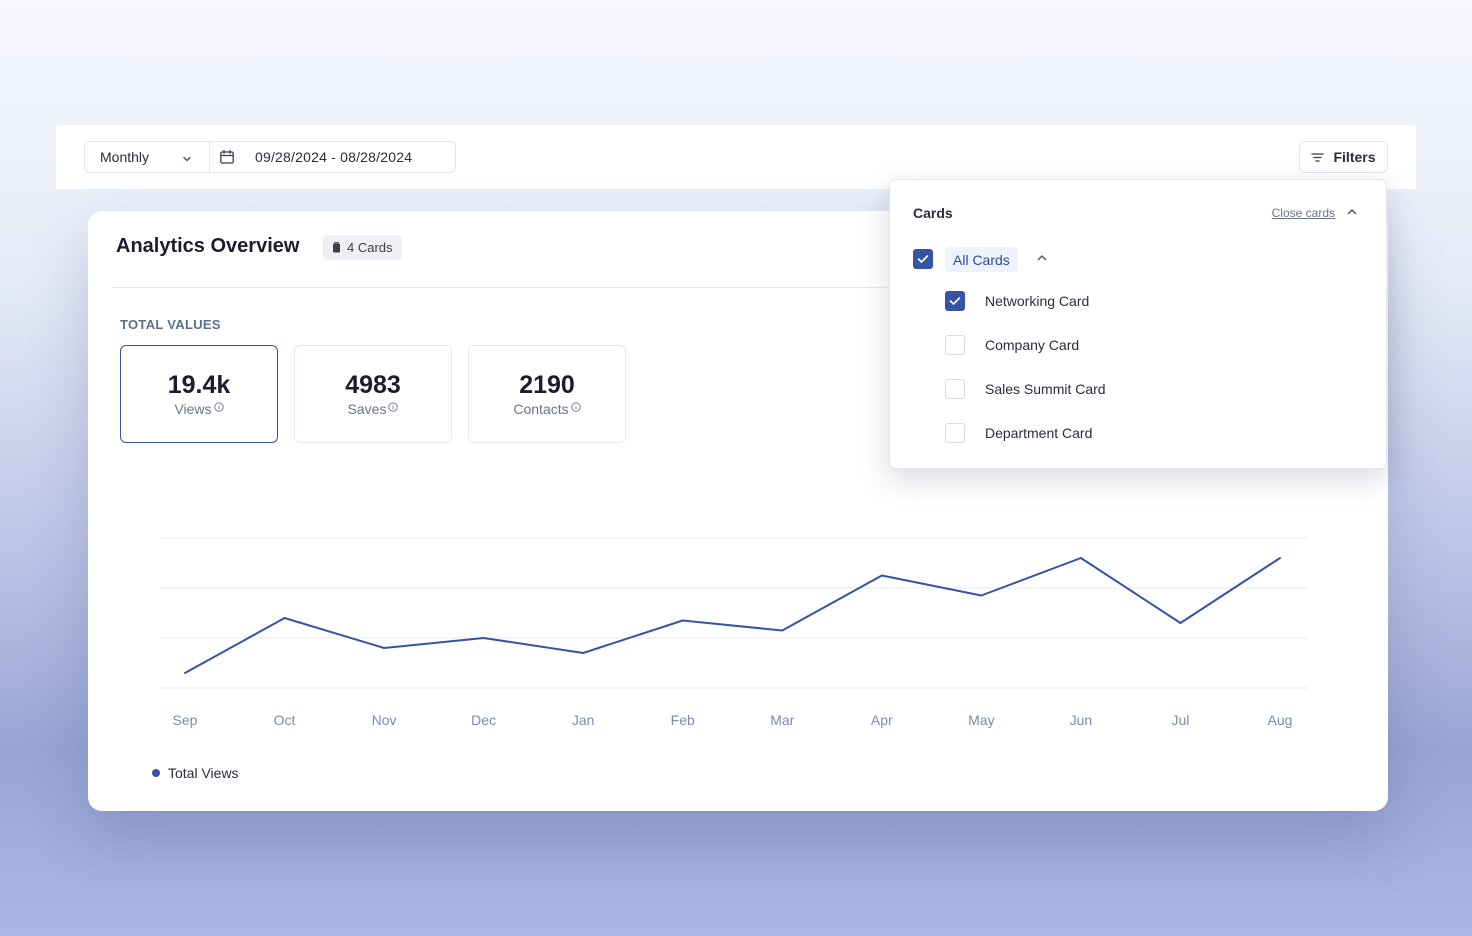  I want to click on date-range-picker: 09/28/2024 - 08/28/2024, so click(311, 157).